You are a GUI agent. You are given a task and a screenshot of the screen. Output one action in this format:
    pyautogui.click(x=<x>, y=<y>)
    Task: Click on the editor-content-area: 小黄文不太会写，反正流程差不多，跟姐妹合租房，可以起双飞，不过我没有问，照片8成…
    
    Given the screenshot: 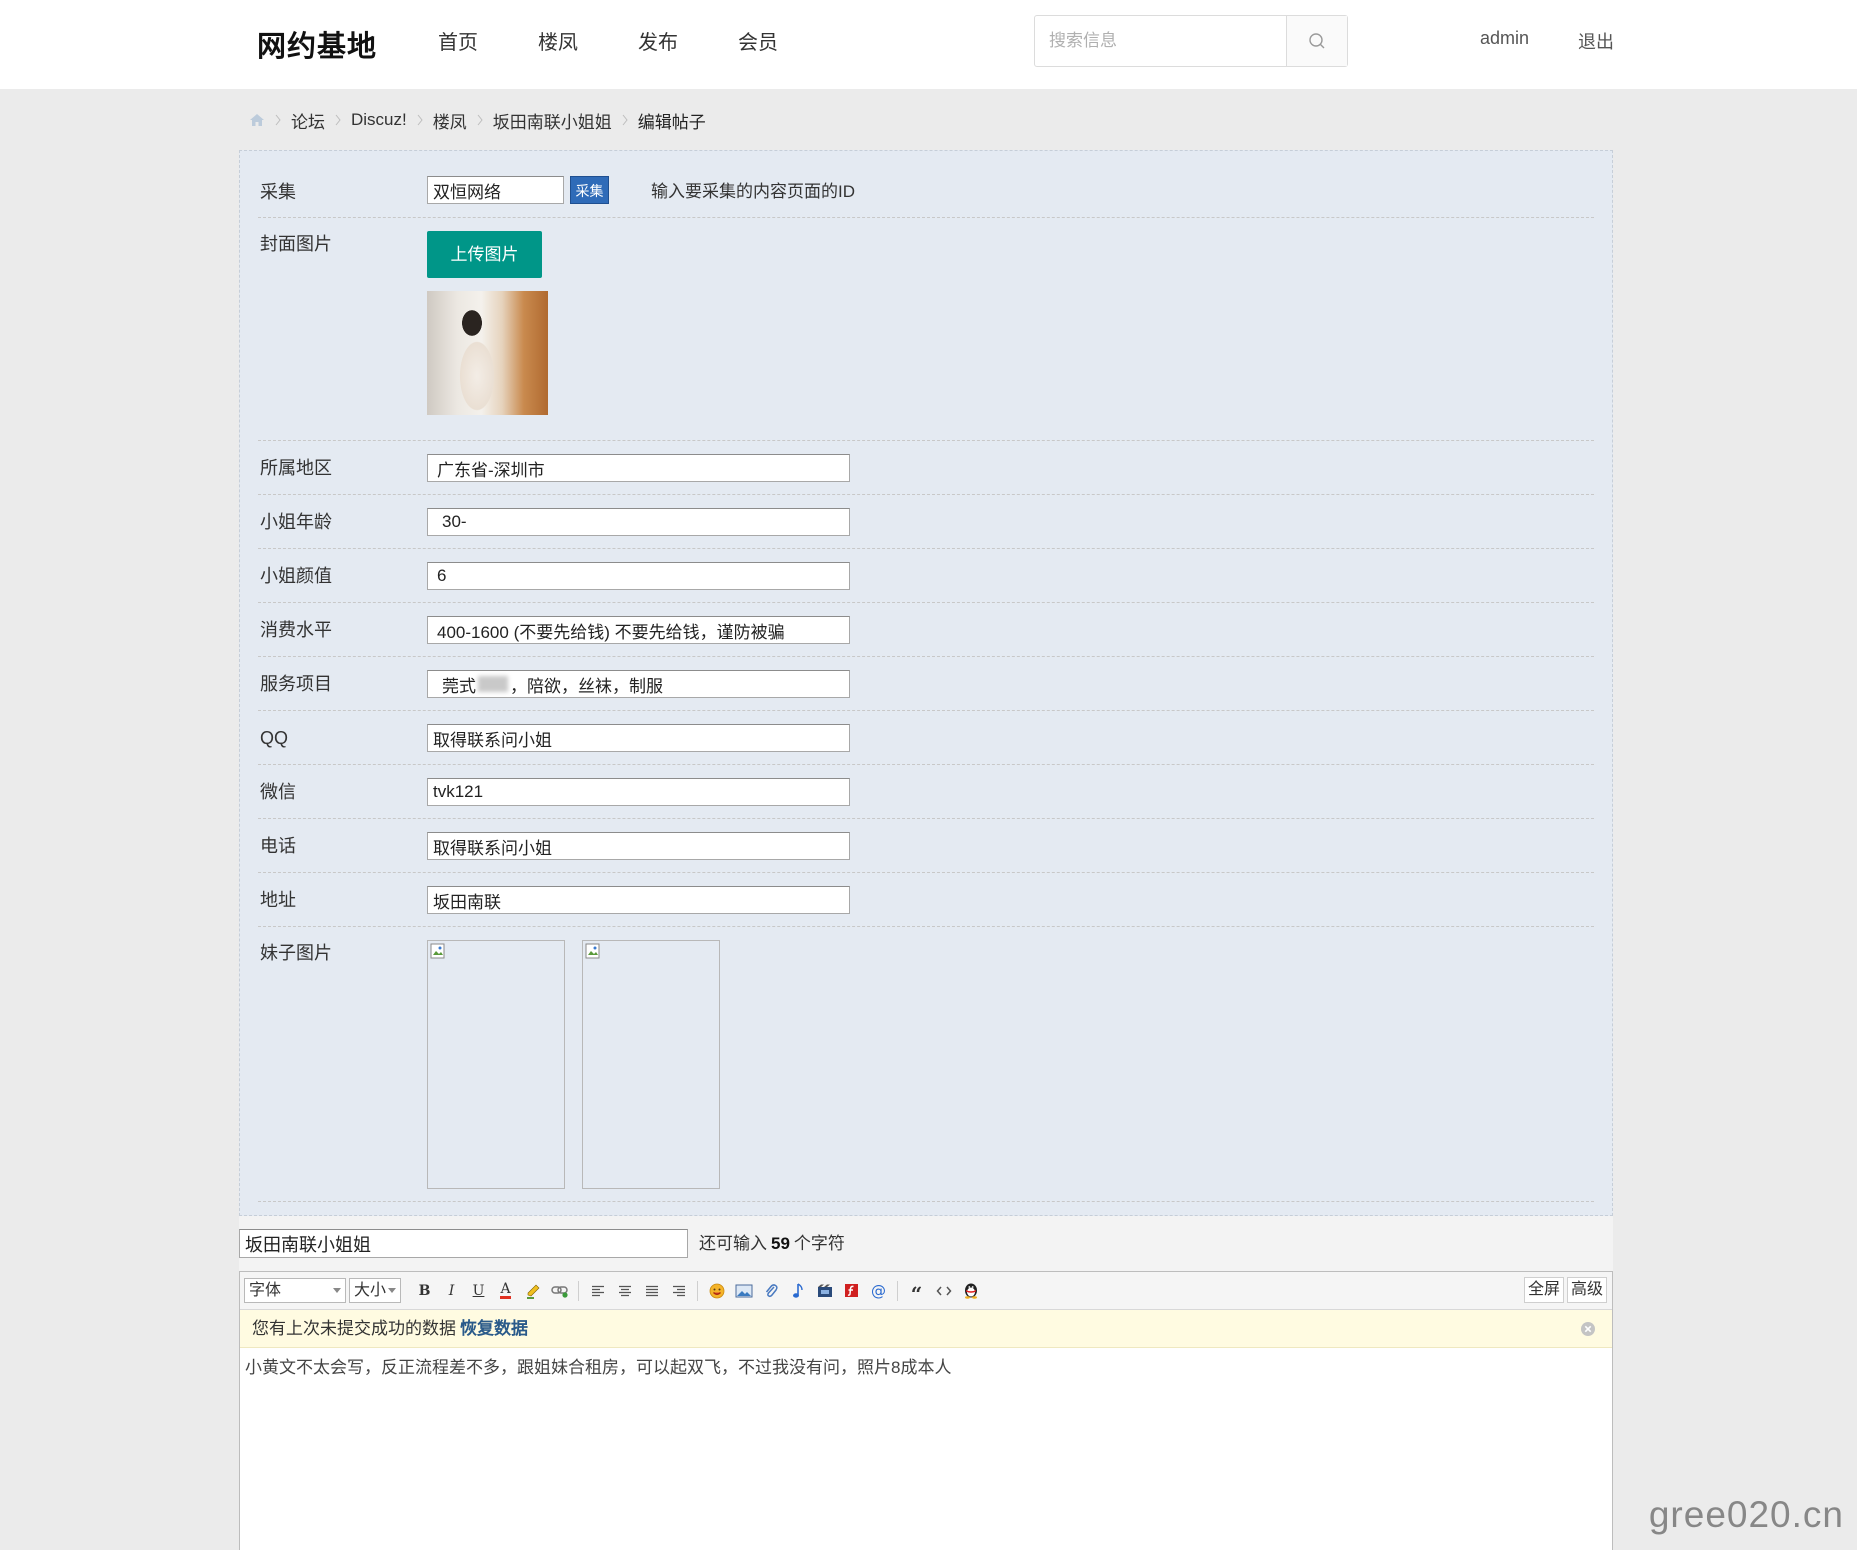 What is the action you would take?
    pyautogui.click(x=926, y=1368)
    